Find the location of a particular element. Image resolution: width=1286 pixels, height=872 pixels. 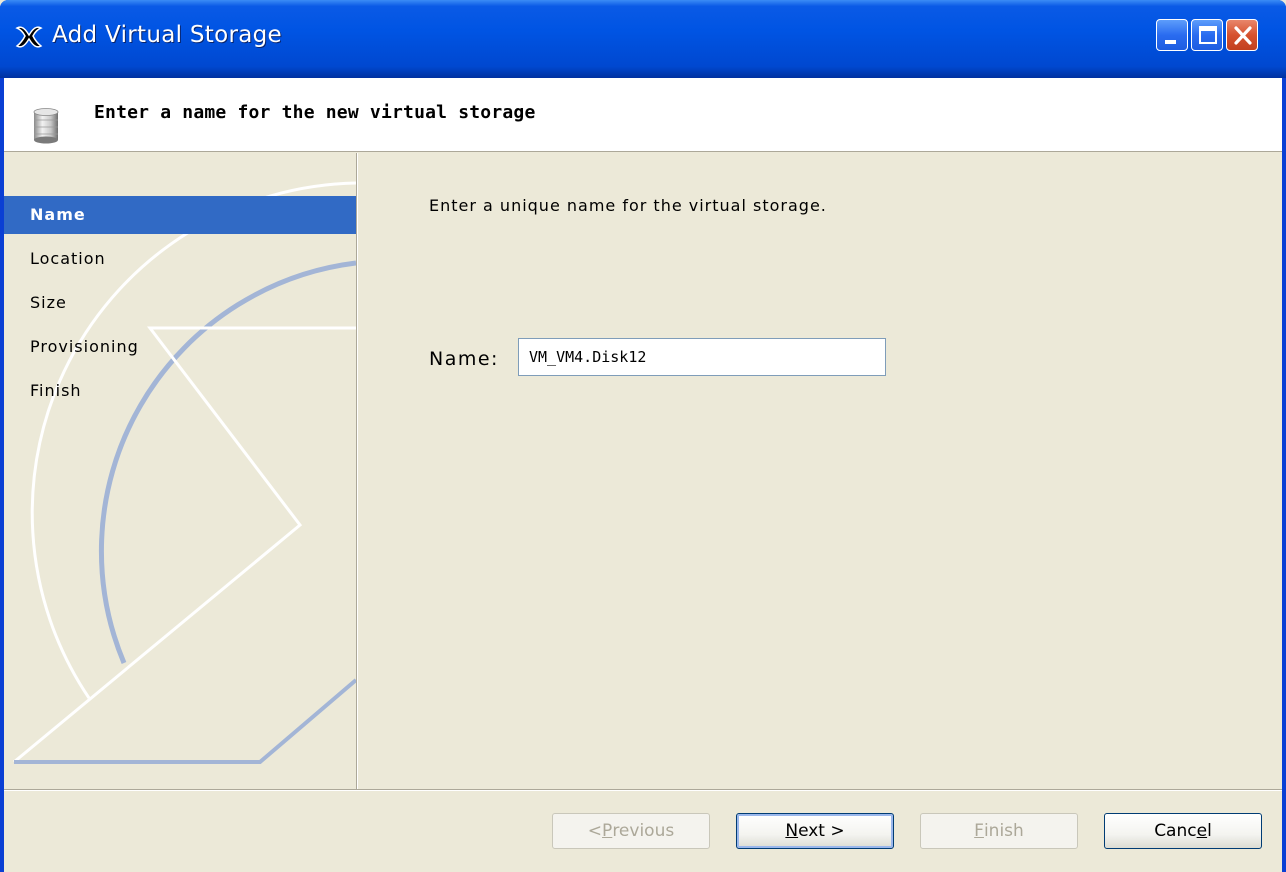

finish-button: Finish is located at coordinates (999, 831).